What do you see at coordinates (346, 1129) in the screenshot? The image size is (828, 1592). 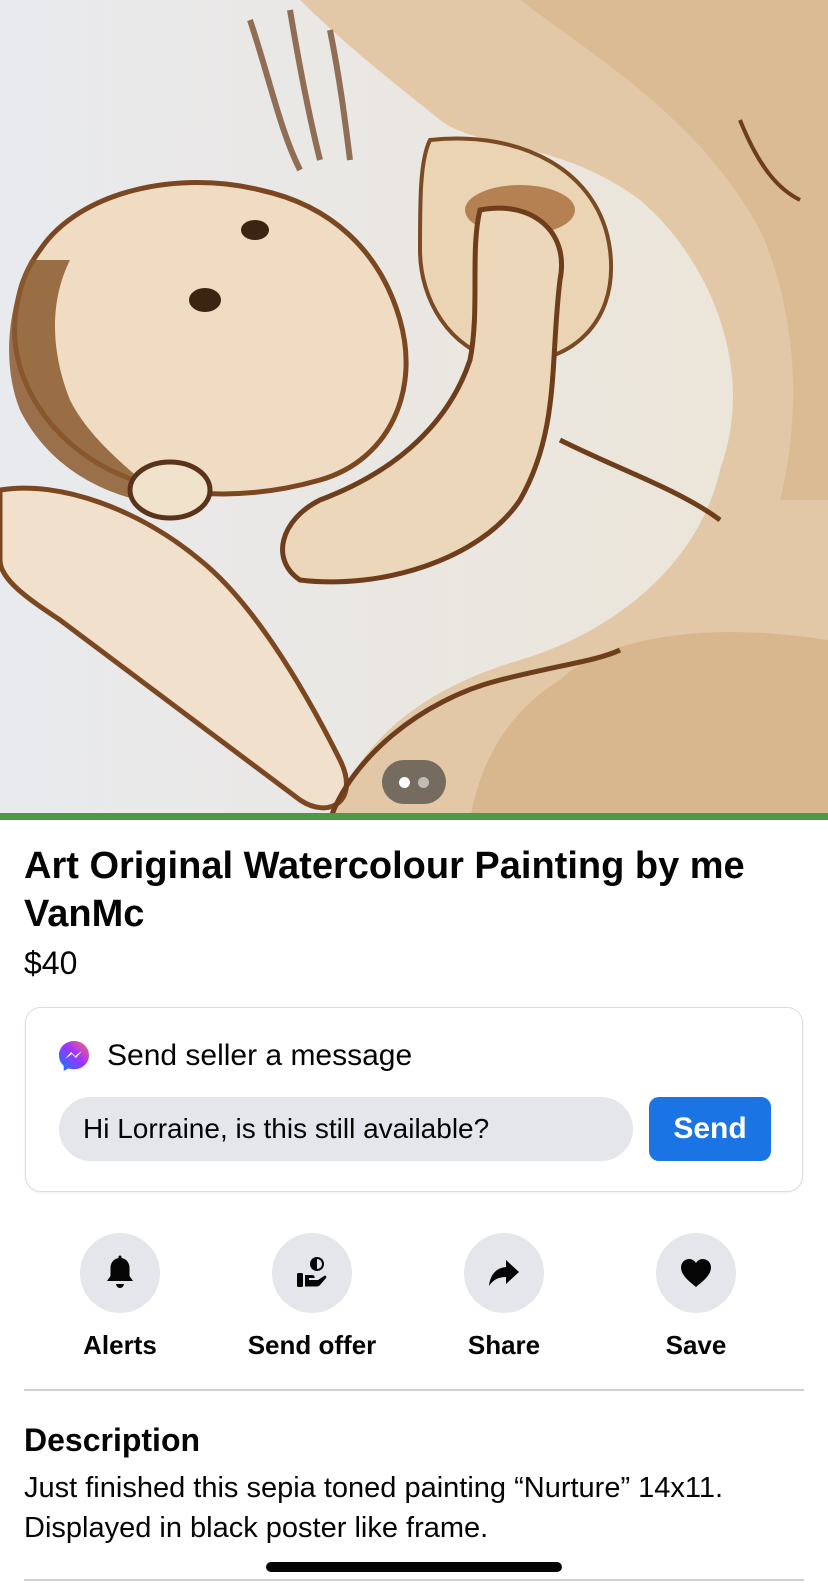 I see `message-input` at bounding box center [346, 1129].